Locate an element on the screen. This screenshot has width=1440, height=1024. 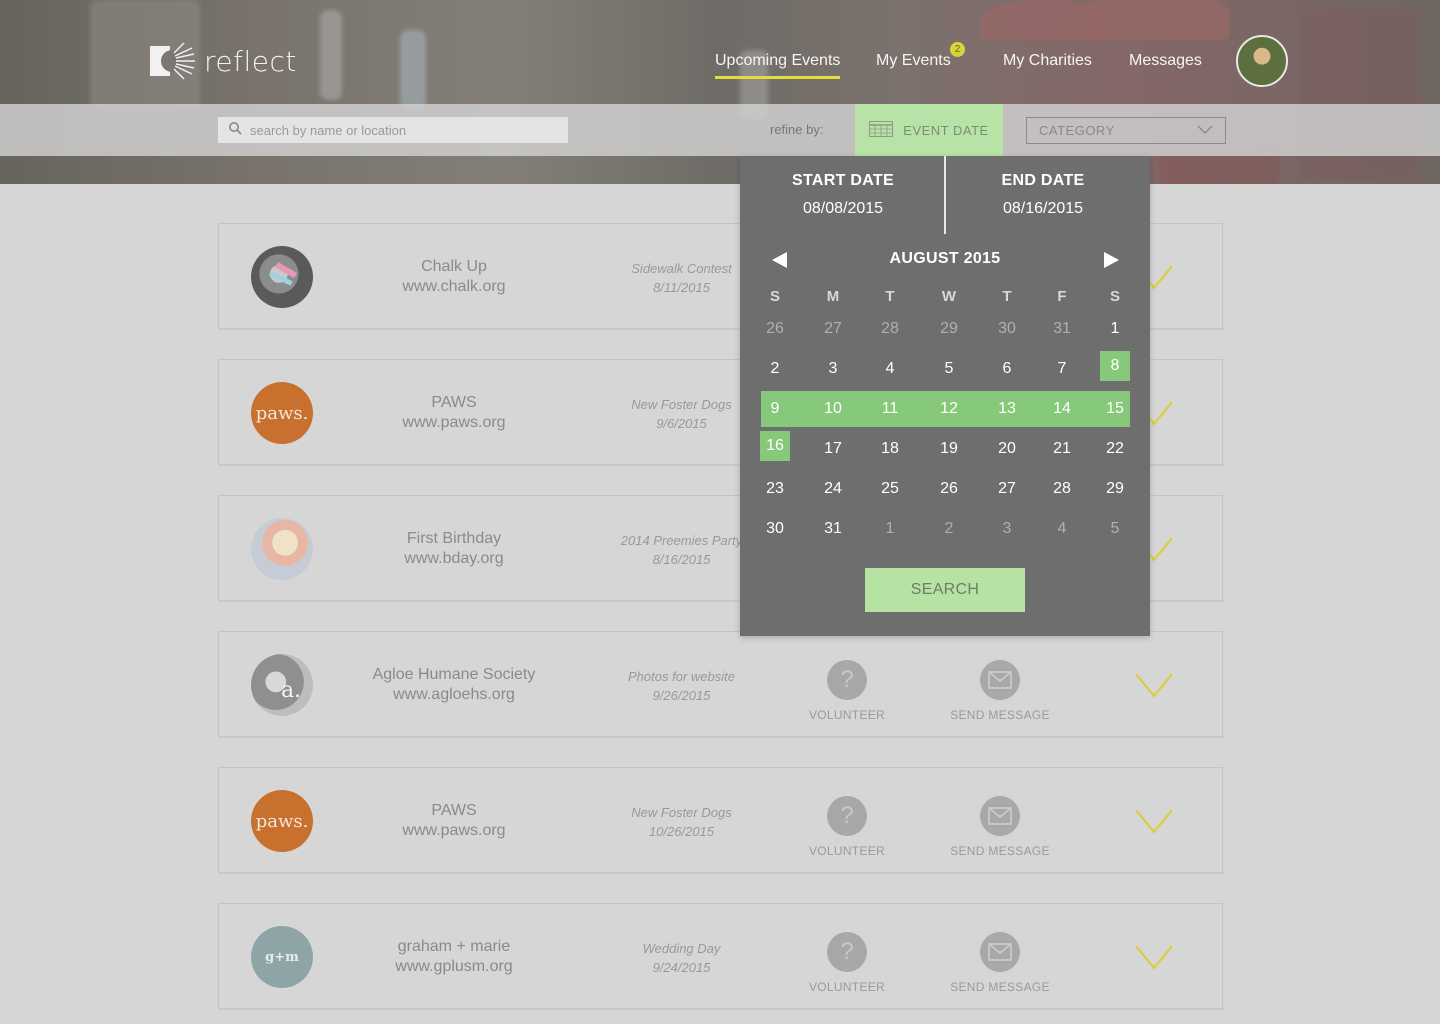
calendar-day: 11 is located at coordinates (890, 409).